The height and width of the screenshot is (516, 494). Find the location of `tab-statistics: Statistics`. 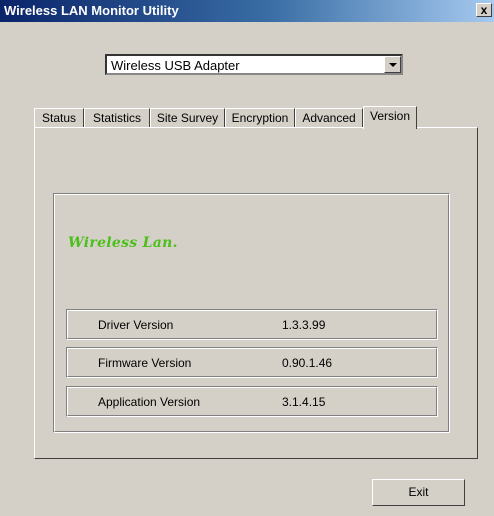

tab-statistics: Statistics is located at coordinates (117, 118).